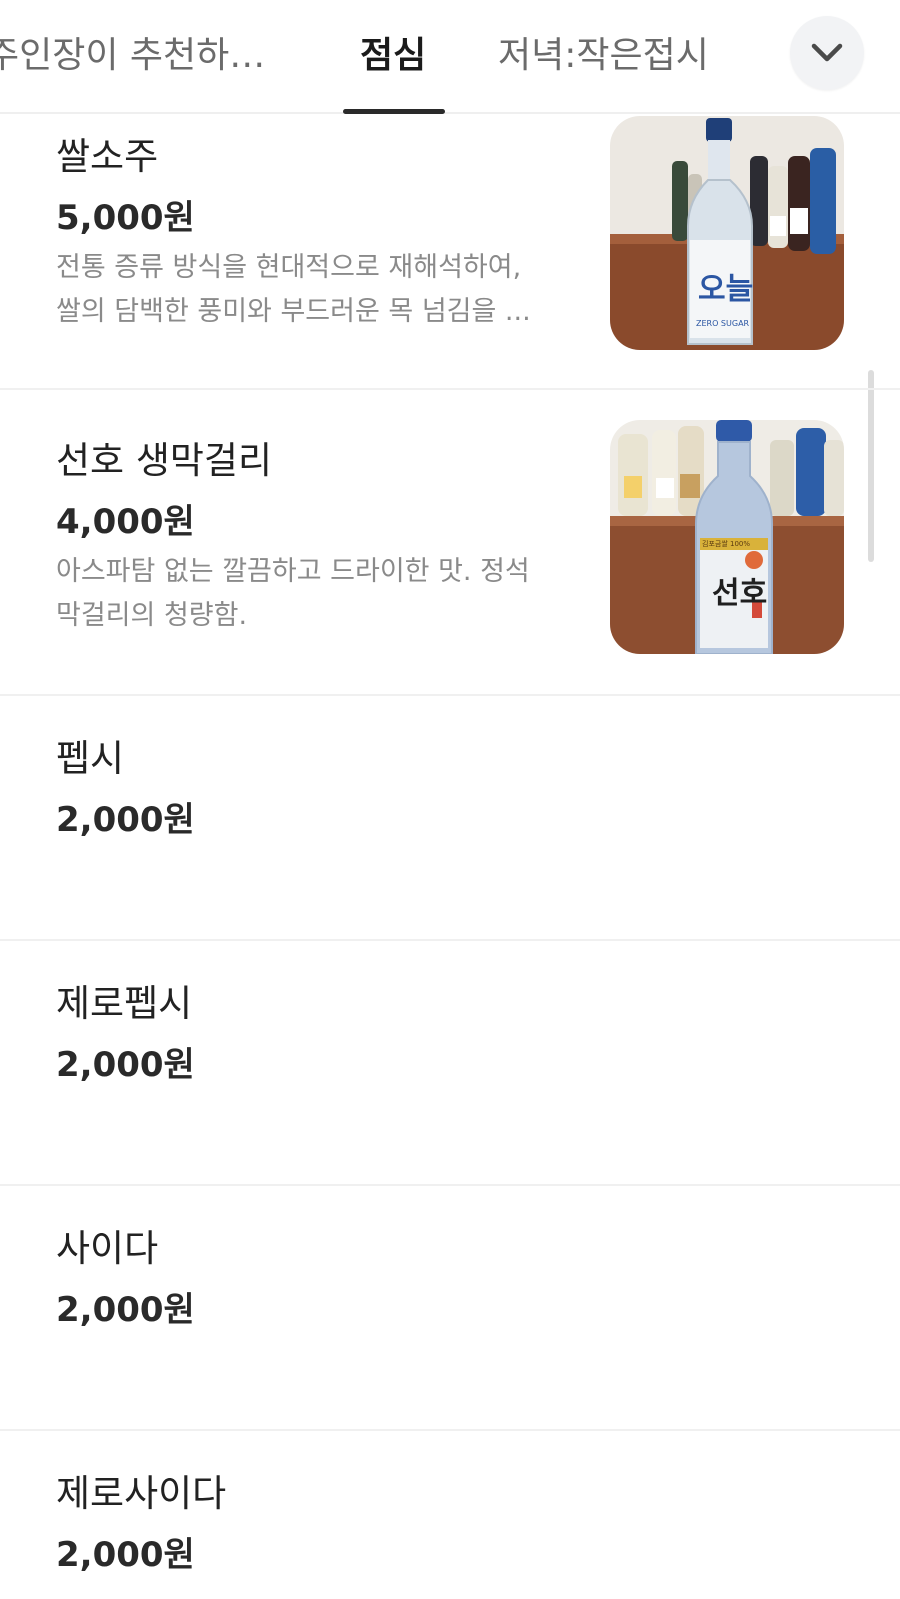 The width and height of the screenshot is (900, 1599). What do you see at coordinates (301, 594) in the screenshot?
I see `menu-item-description: 아스파탐 없는 깔끔하고 드라이한 맛. 정석 막걸리의 청량함.` at bounding box center [301, 594].